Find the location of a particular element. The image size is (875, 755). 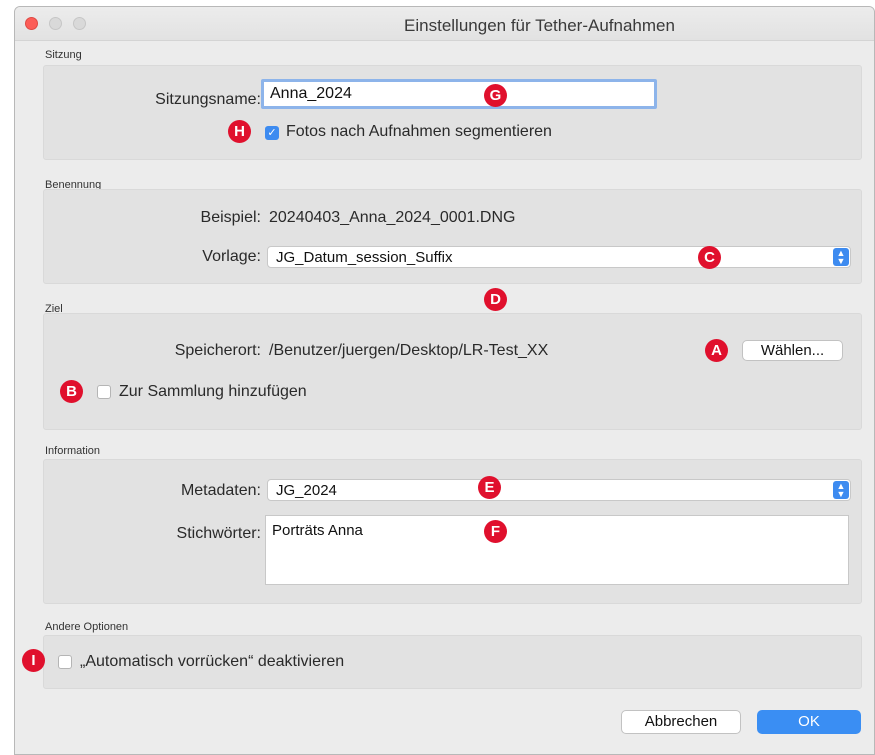

example-filename: 20240403_Anna_2024_0001.DNG is located at coordinates (392, 217).